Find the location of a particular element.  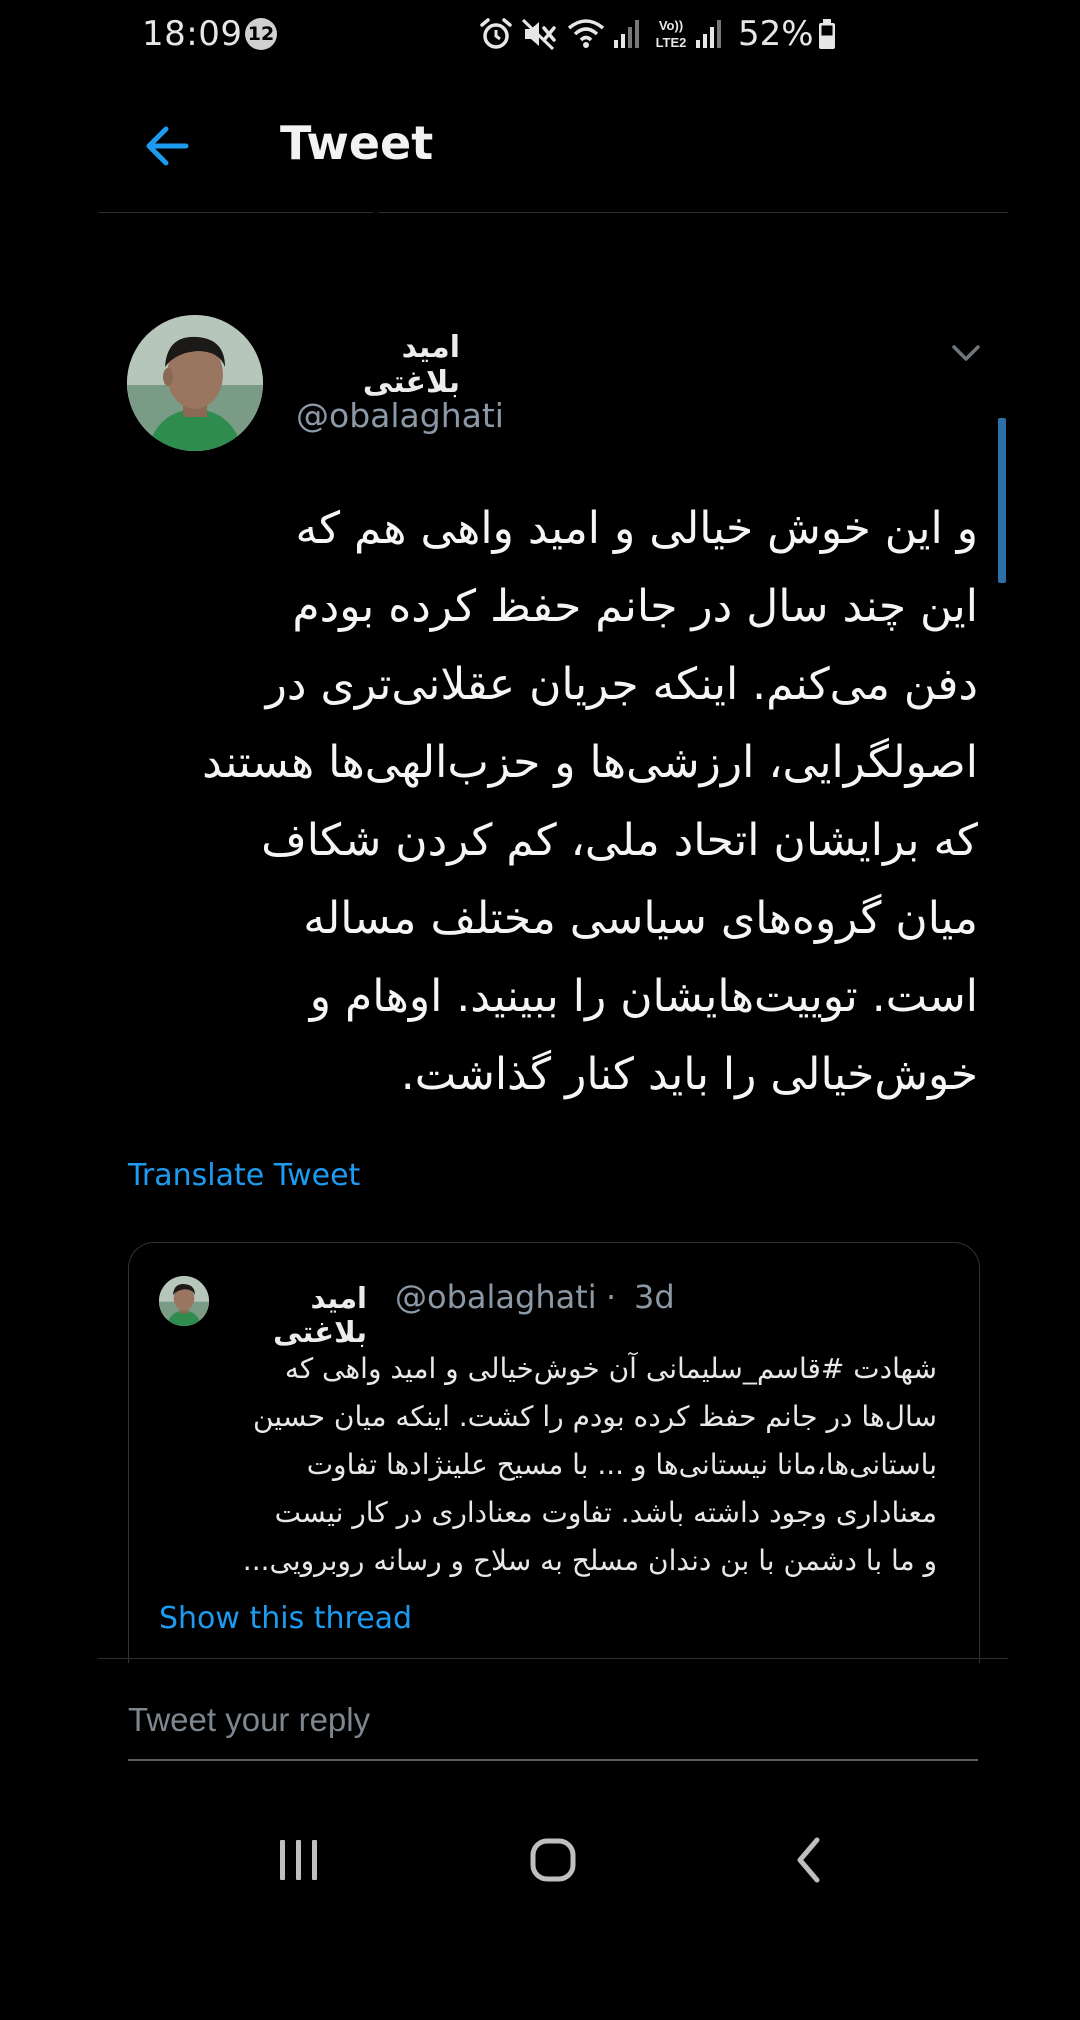

chevron-down-icon is located at coordinates (966, 353).